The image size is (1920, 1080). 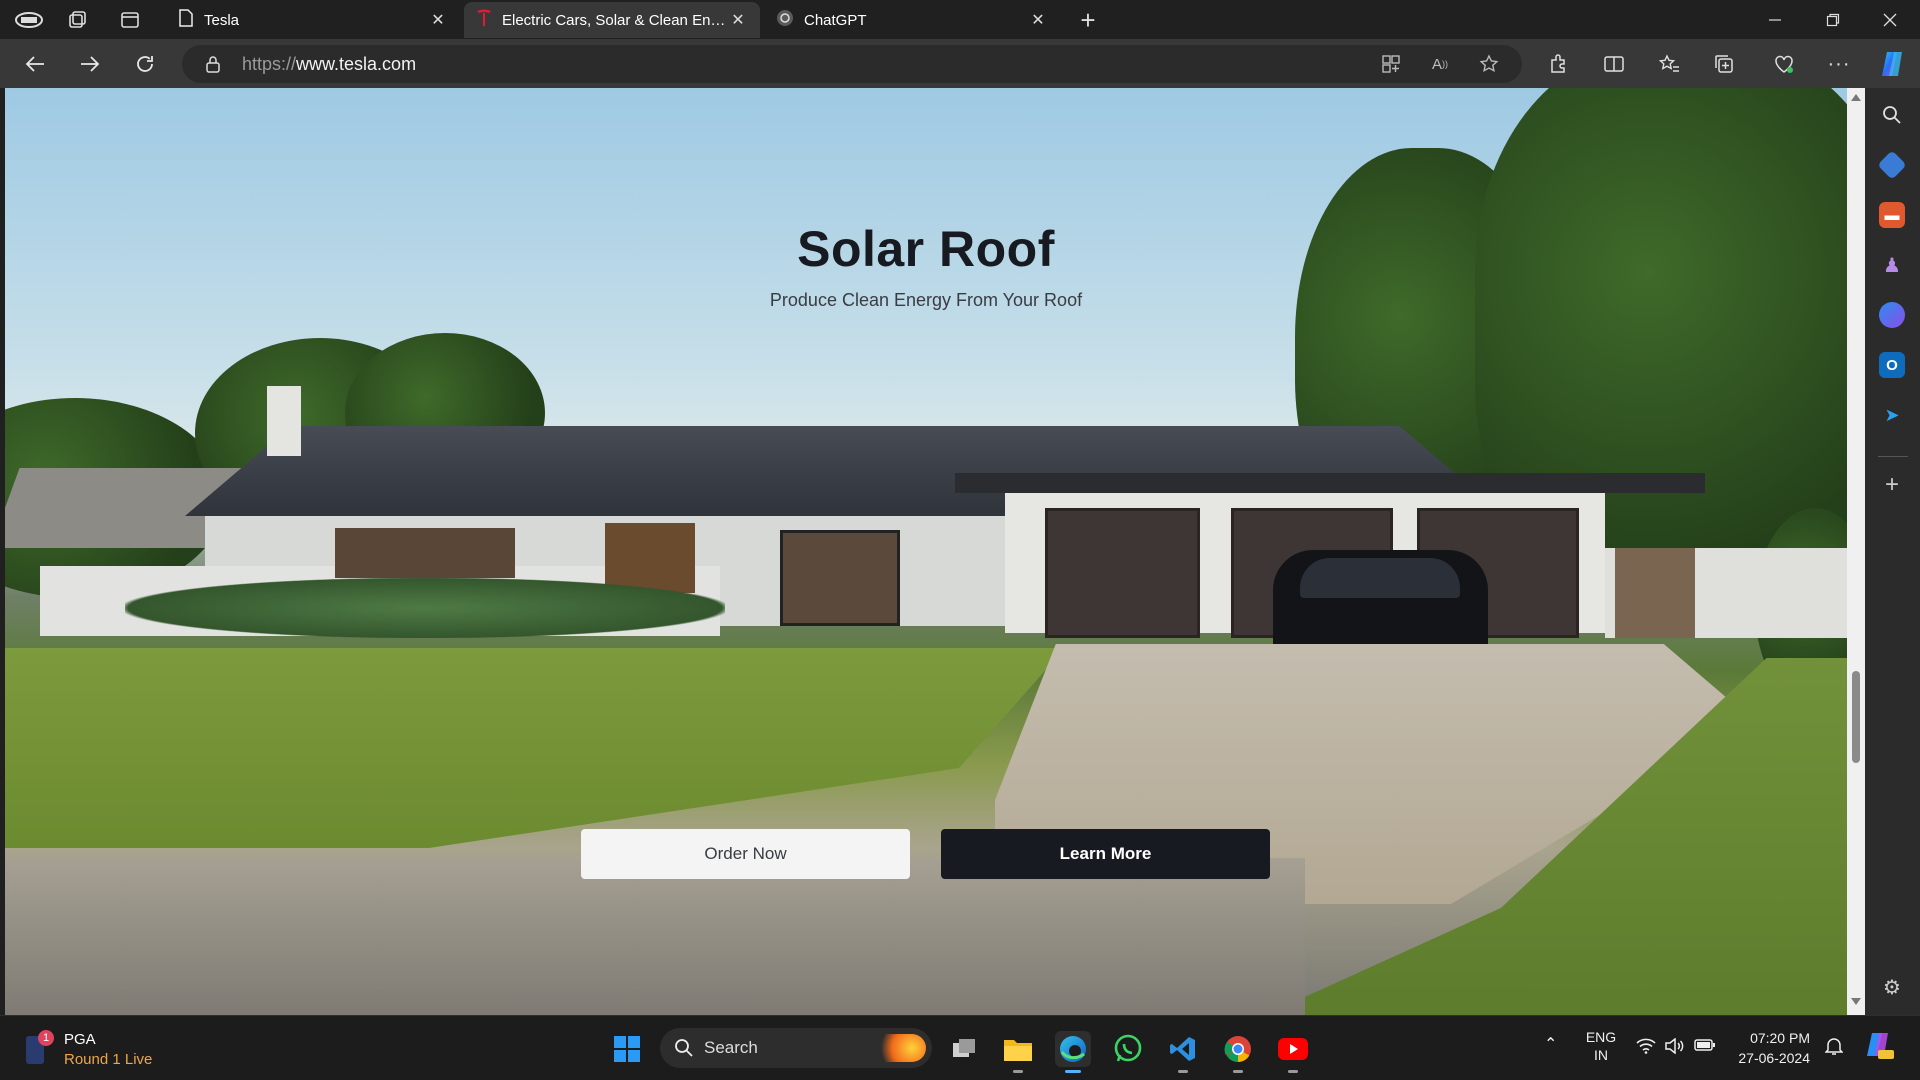 What do you see at coordinates (1892, 315) in the screenshot?
I see `microsoft-365-icon` at bounding box center [1892, 315].